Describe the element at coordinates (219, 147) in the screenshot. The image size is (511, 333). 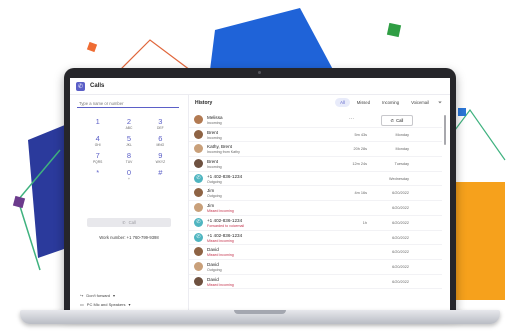
I see `caller-name: Kathy, Brent` at that location.